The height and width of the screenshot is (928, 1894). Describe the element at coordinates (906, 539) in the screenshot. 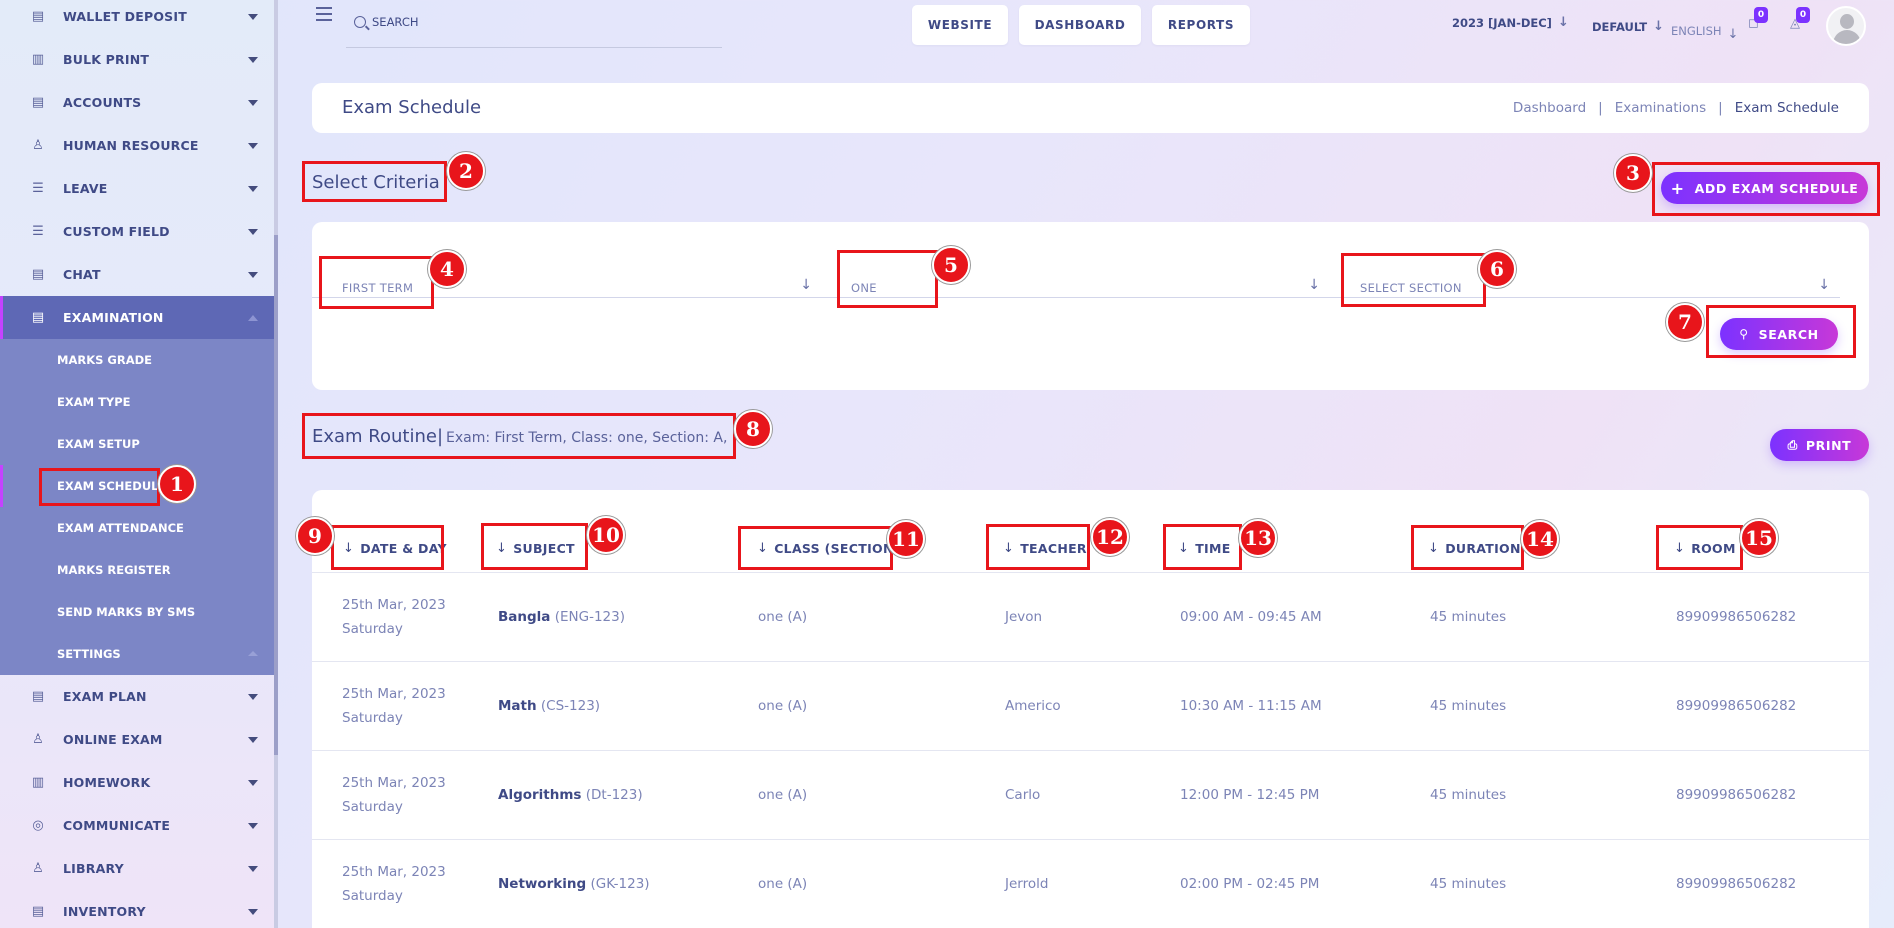

I see `annotation-marker: 11` at that location.